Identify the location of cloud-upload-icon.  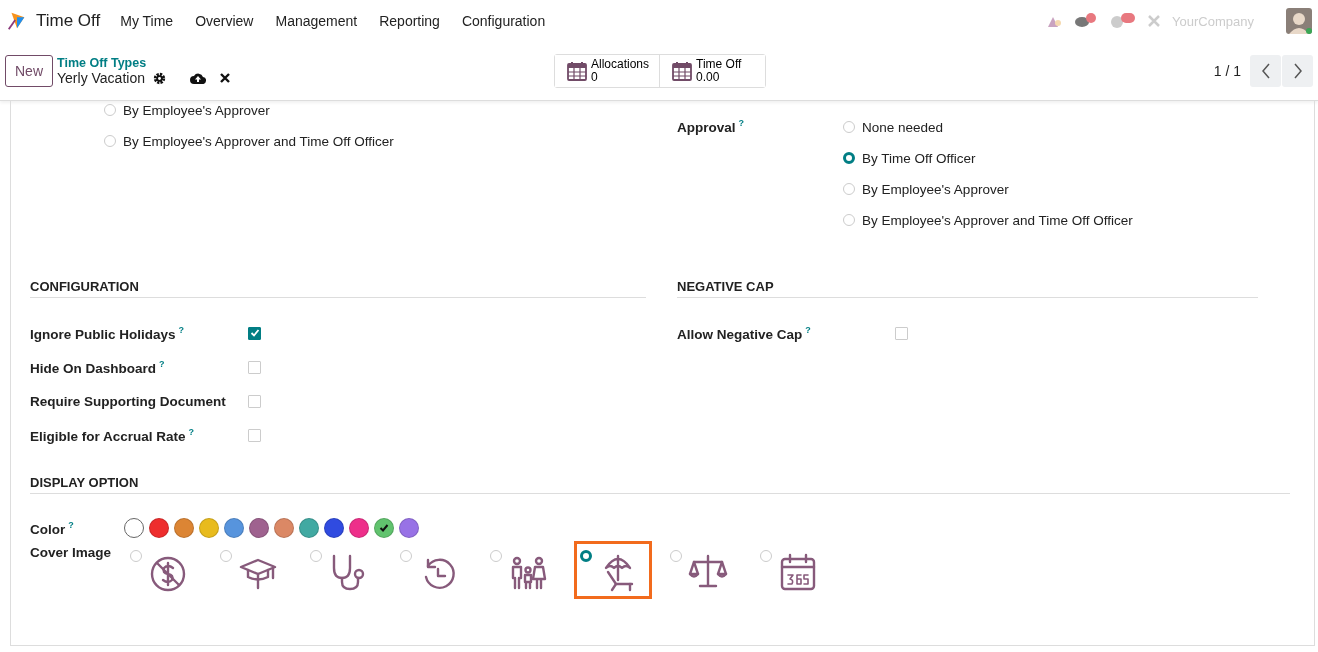
(197, 78).